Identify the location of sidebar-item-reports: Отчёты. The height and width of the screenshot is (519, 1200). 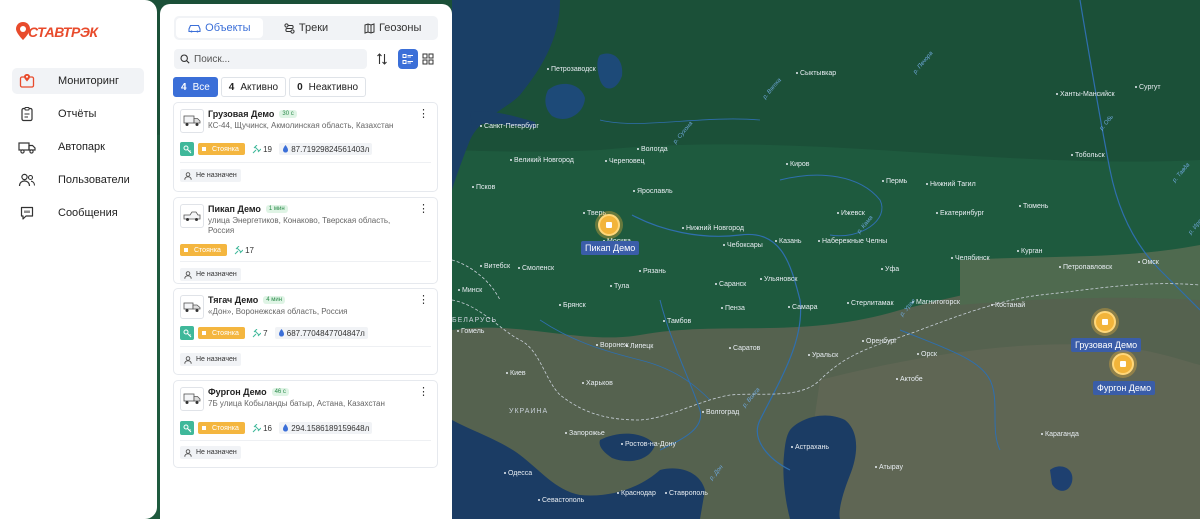
(78, 114).